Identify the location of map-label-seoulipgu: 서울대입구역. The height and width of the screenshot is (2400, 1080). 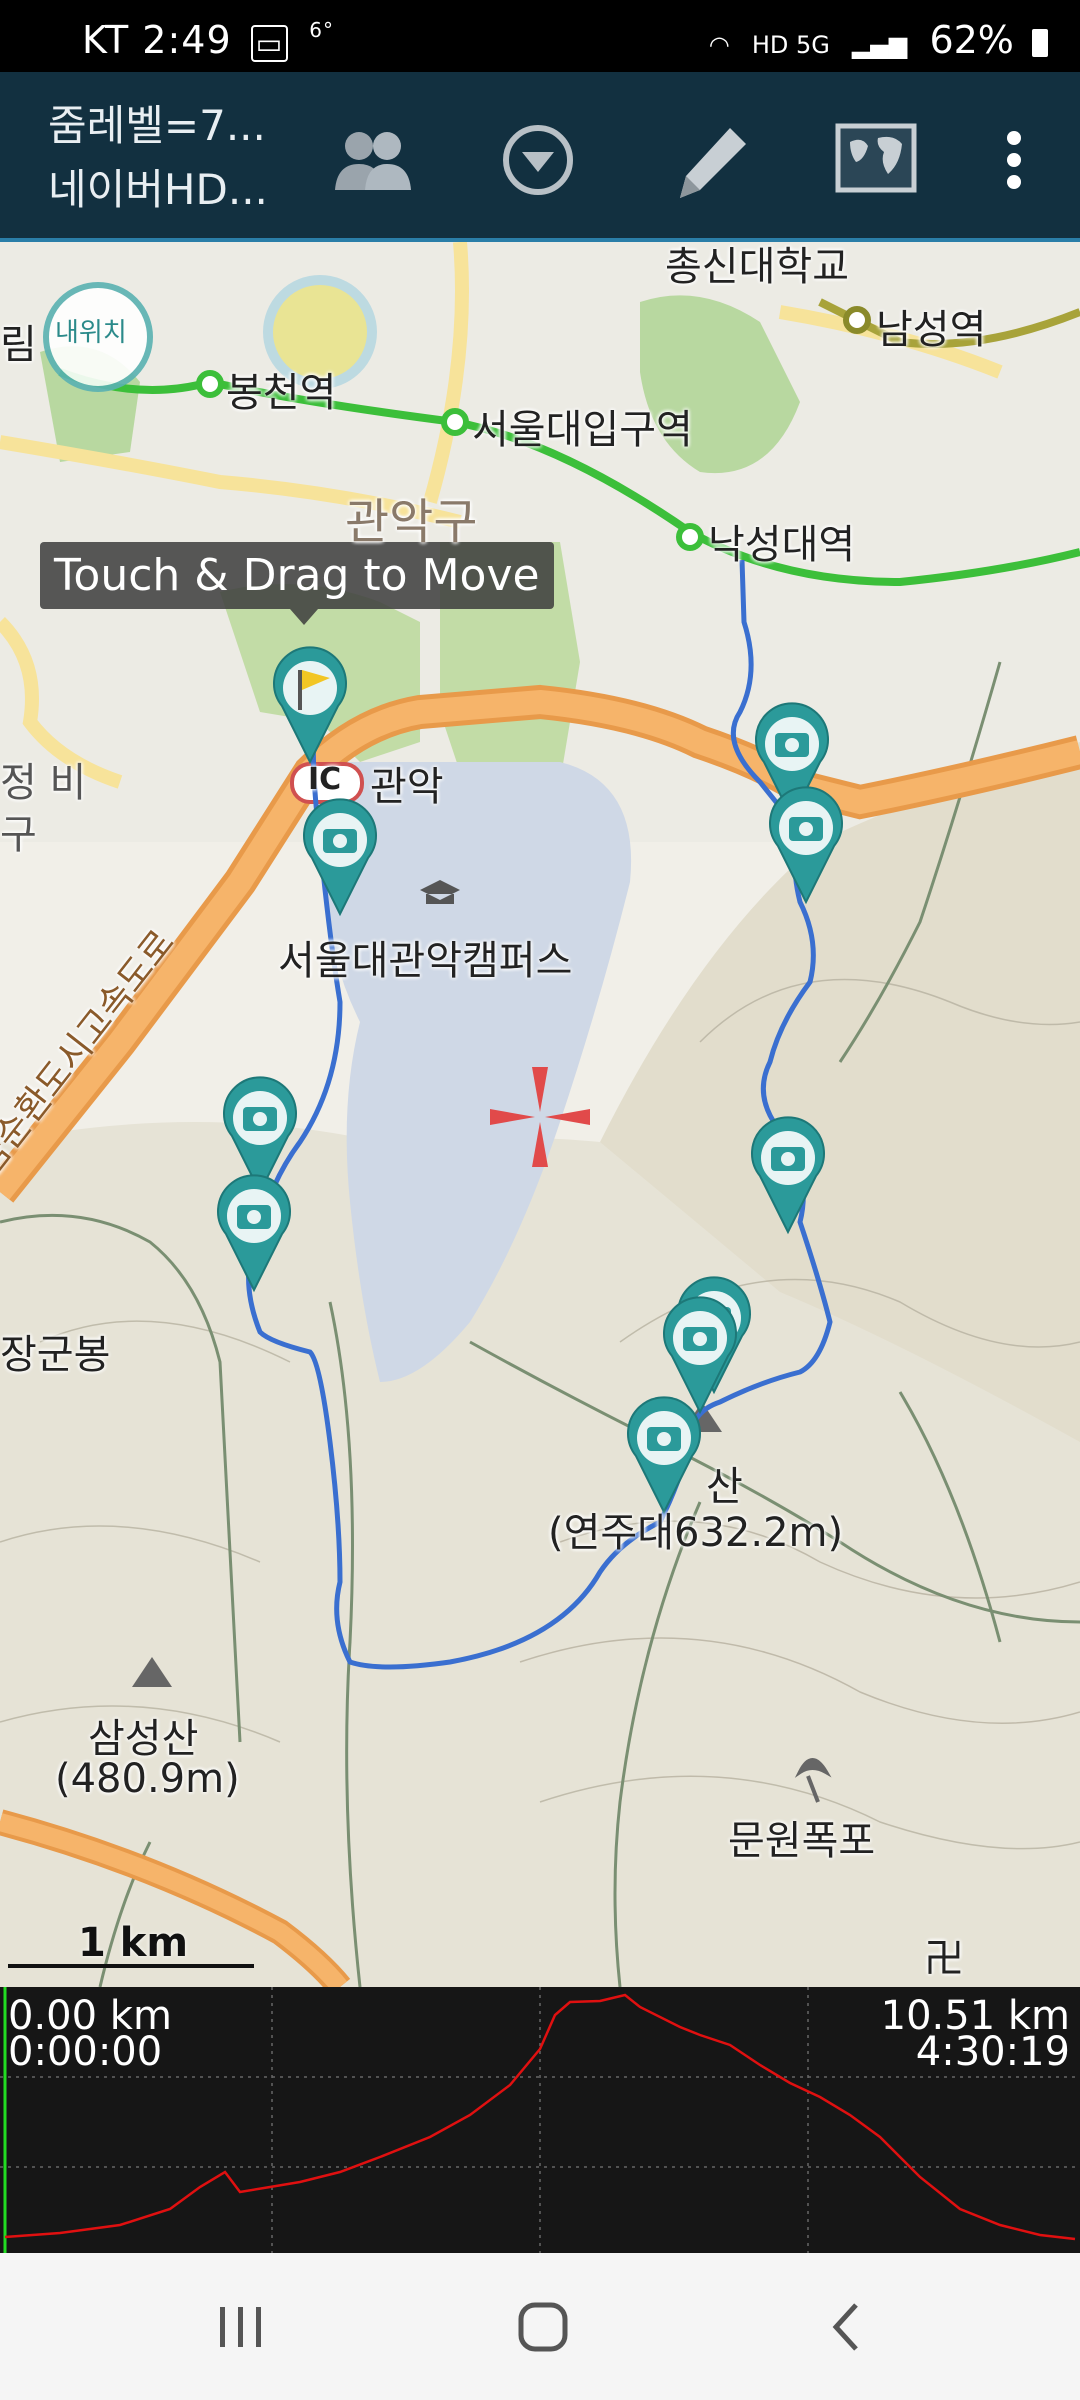
(582, 430).